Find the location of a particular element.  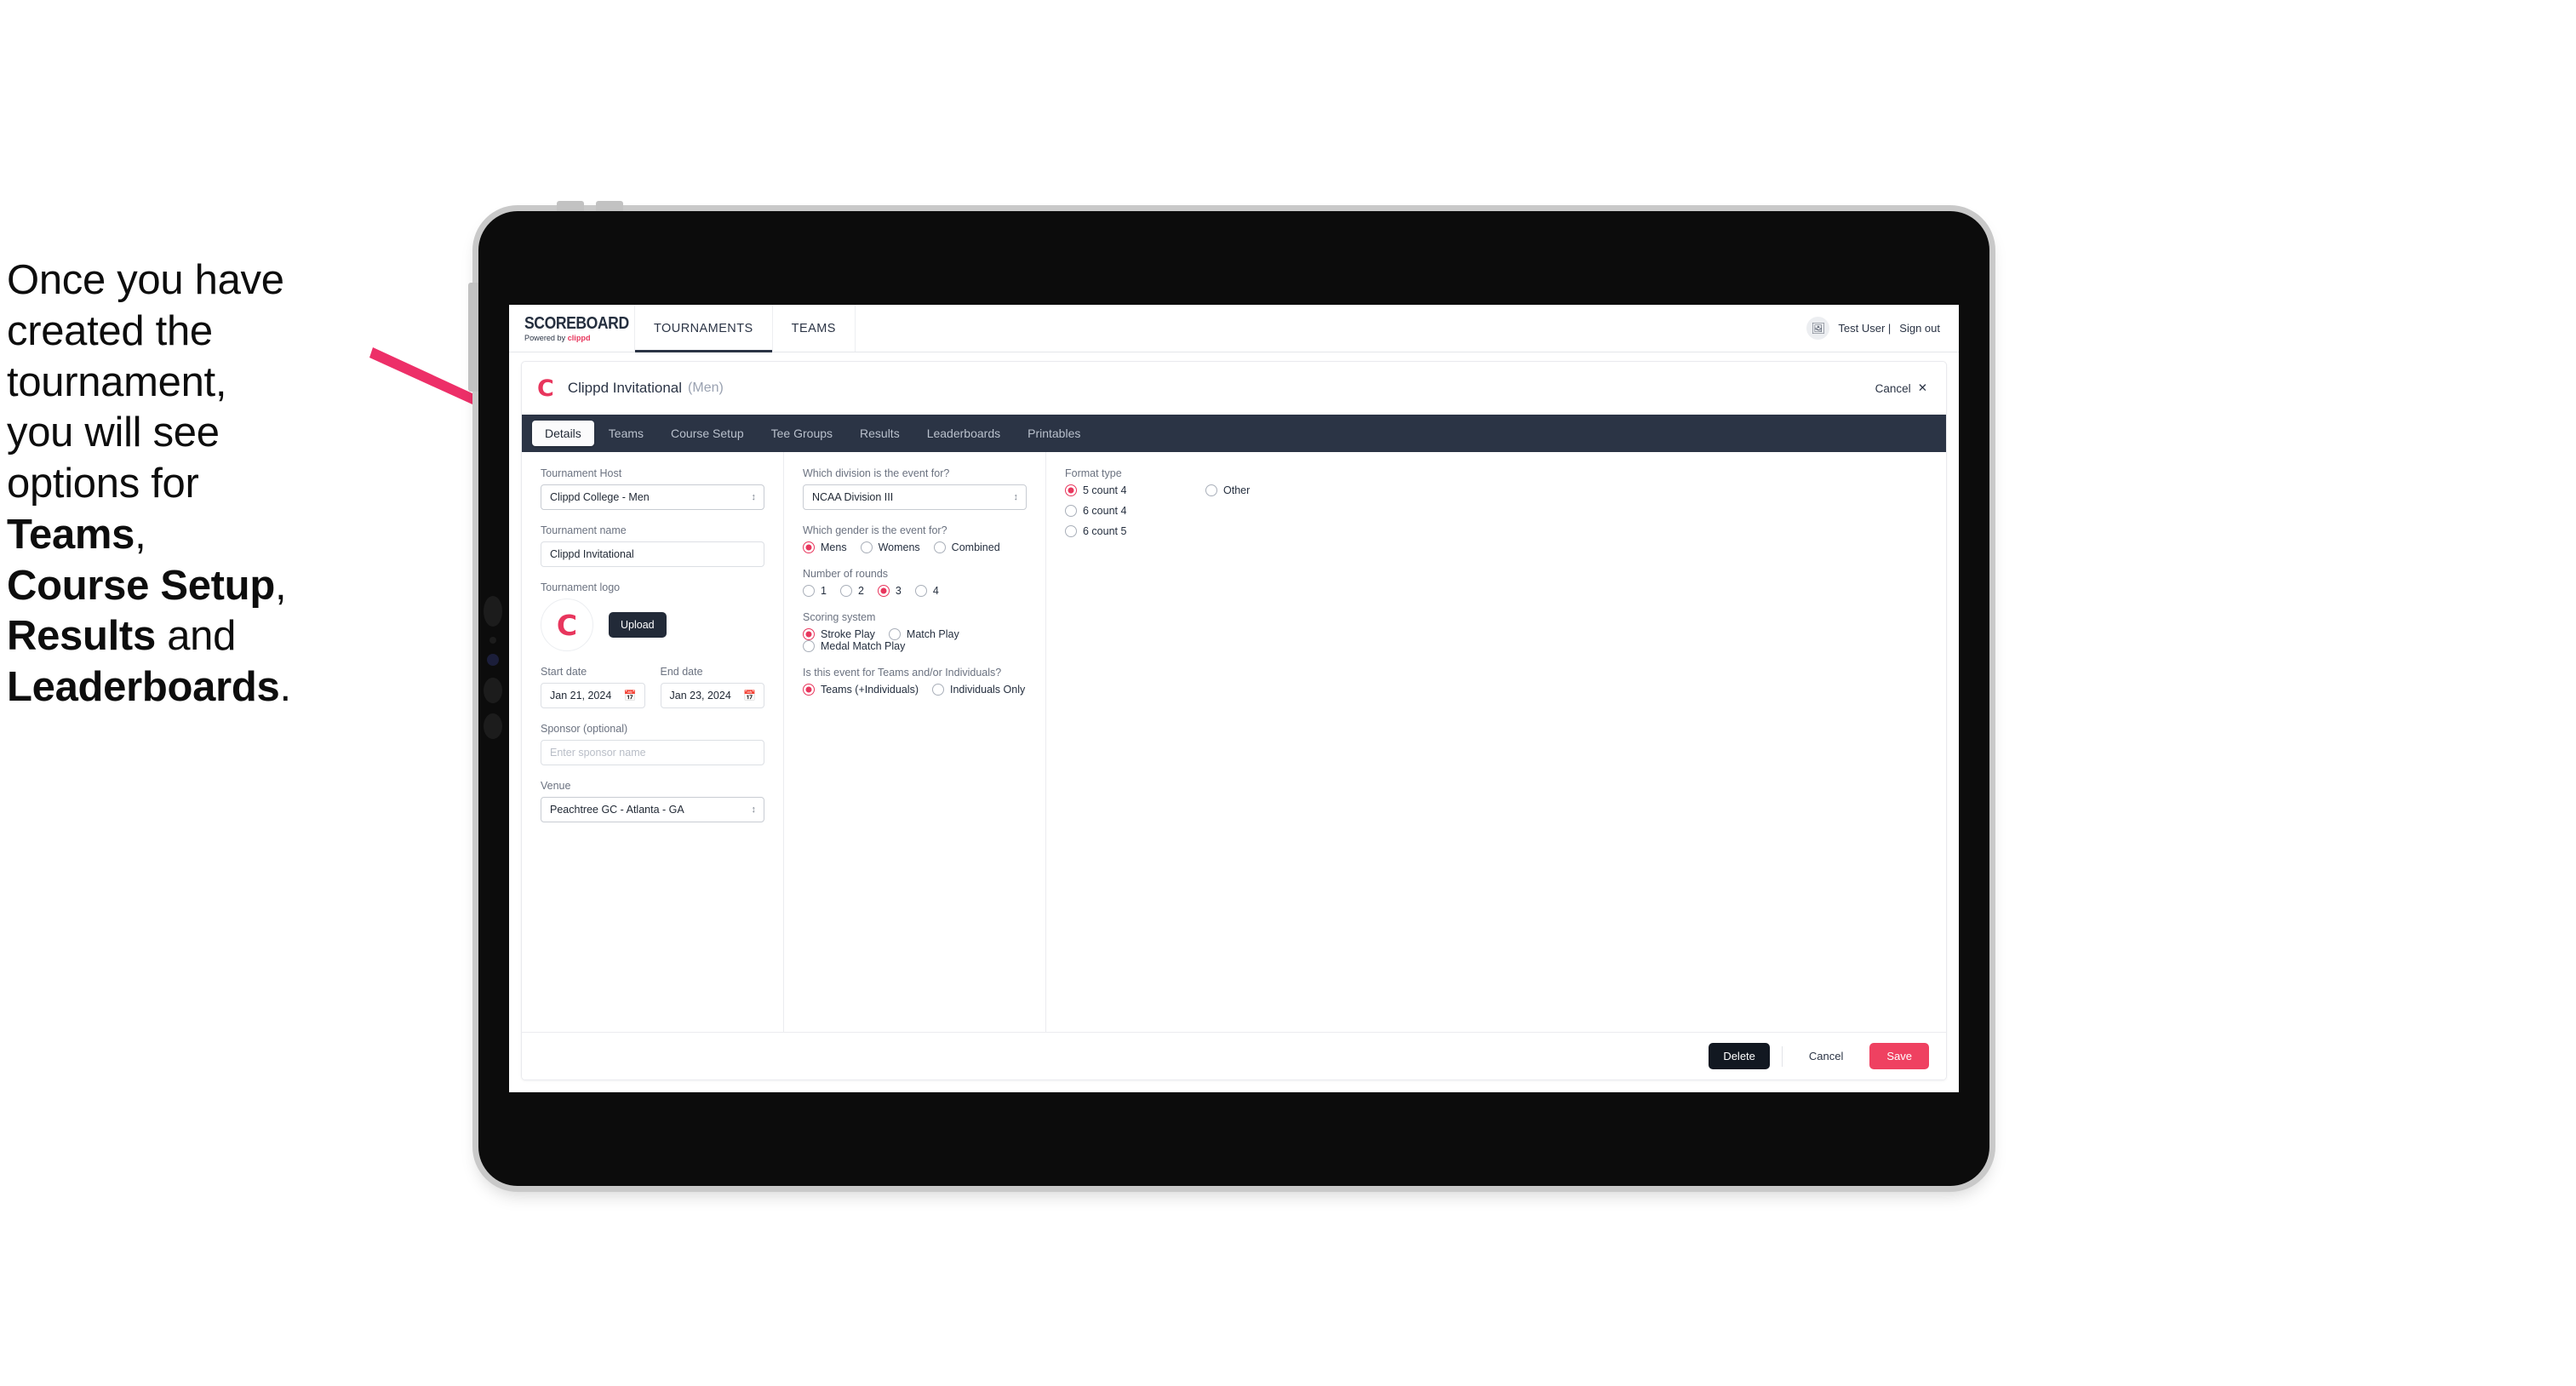

rounds-option-3-label: 3 is located at coordinates (898, 591).